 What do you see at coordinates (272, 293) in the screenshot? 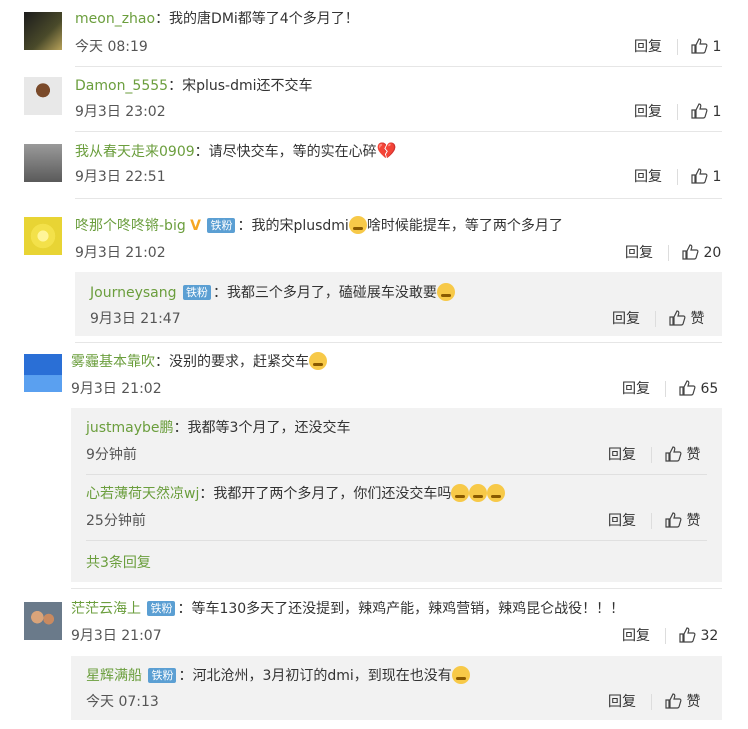
I see `reply-text: Journeysang 铁粉 ：我都三个多月了，磕碰展车没敢要` at bounding box center [272, 293].